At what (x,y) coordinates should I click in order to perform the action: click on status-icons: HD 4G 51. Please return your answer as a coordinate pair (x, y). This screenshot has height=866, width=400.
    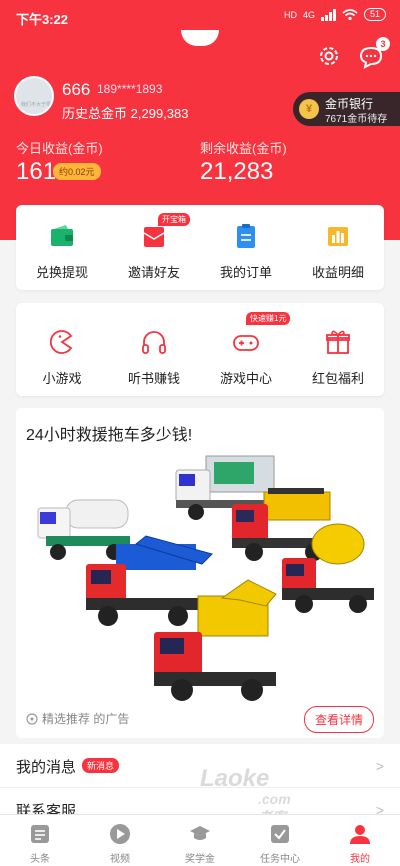
    Looking at the image, I should click on (335, 14).